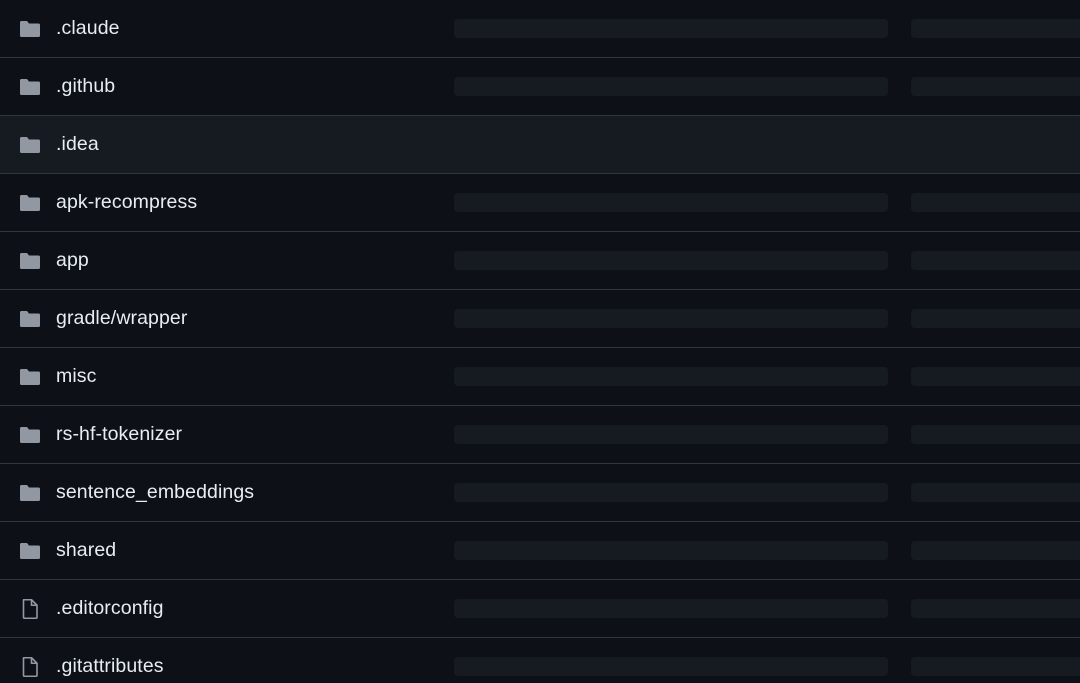  I want to click on name-cell: .claude, so click(227, 29).